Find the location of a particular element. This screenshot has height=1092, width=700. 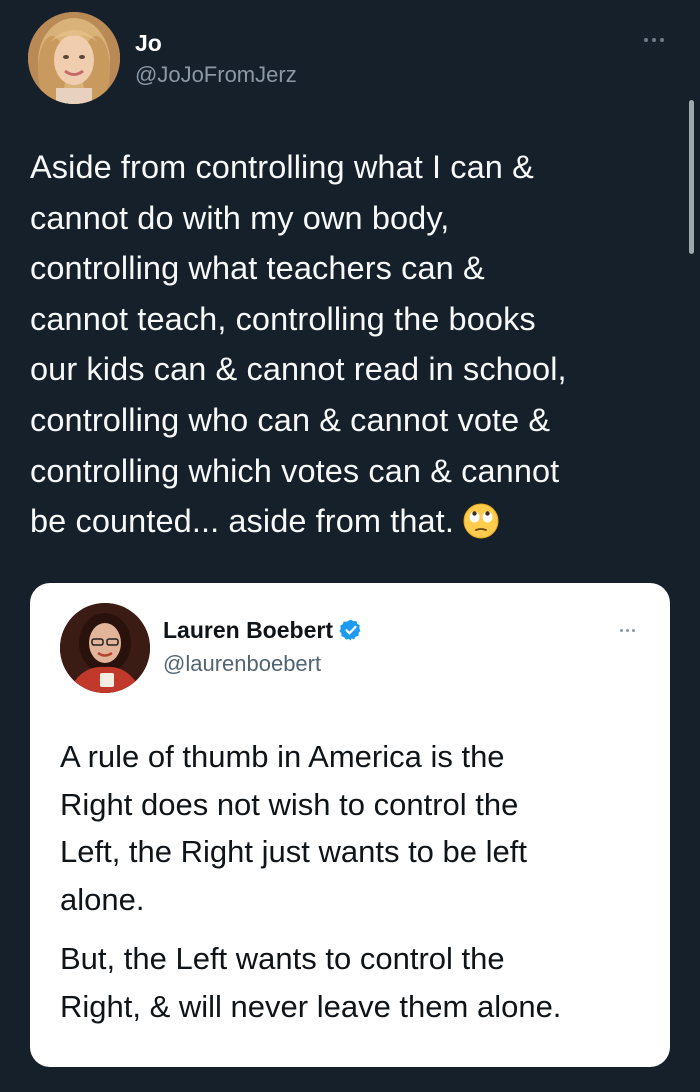

quoted-more-options-icon is located at coordinates (627, 630).